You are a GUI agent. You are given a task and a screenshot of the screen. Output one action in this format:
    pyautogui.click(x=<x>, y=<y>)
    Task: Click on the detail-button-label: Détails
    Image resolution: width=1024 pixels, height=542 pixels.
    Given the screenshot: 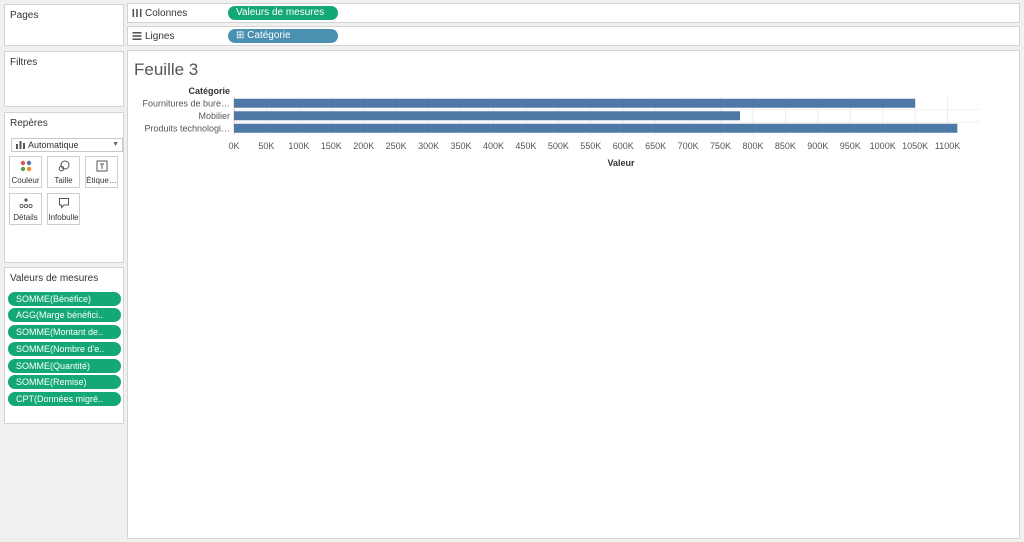 What is the action you would take?
    pyautogui.click(x=25, y=217)
    